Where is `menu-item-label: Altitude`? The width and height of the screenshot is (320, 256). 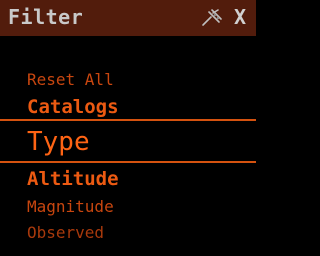
menu-item-label: Altitude is located at coordinates (73, 179).